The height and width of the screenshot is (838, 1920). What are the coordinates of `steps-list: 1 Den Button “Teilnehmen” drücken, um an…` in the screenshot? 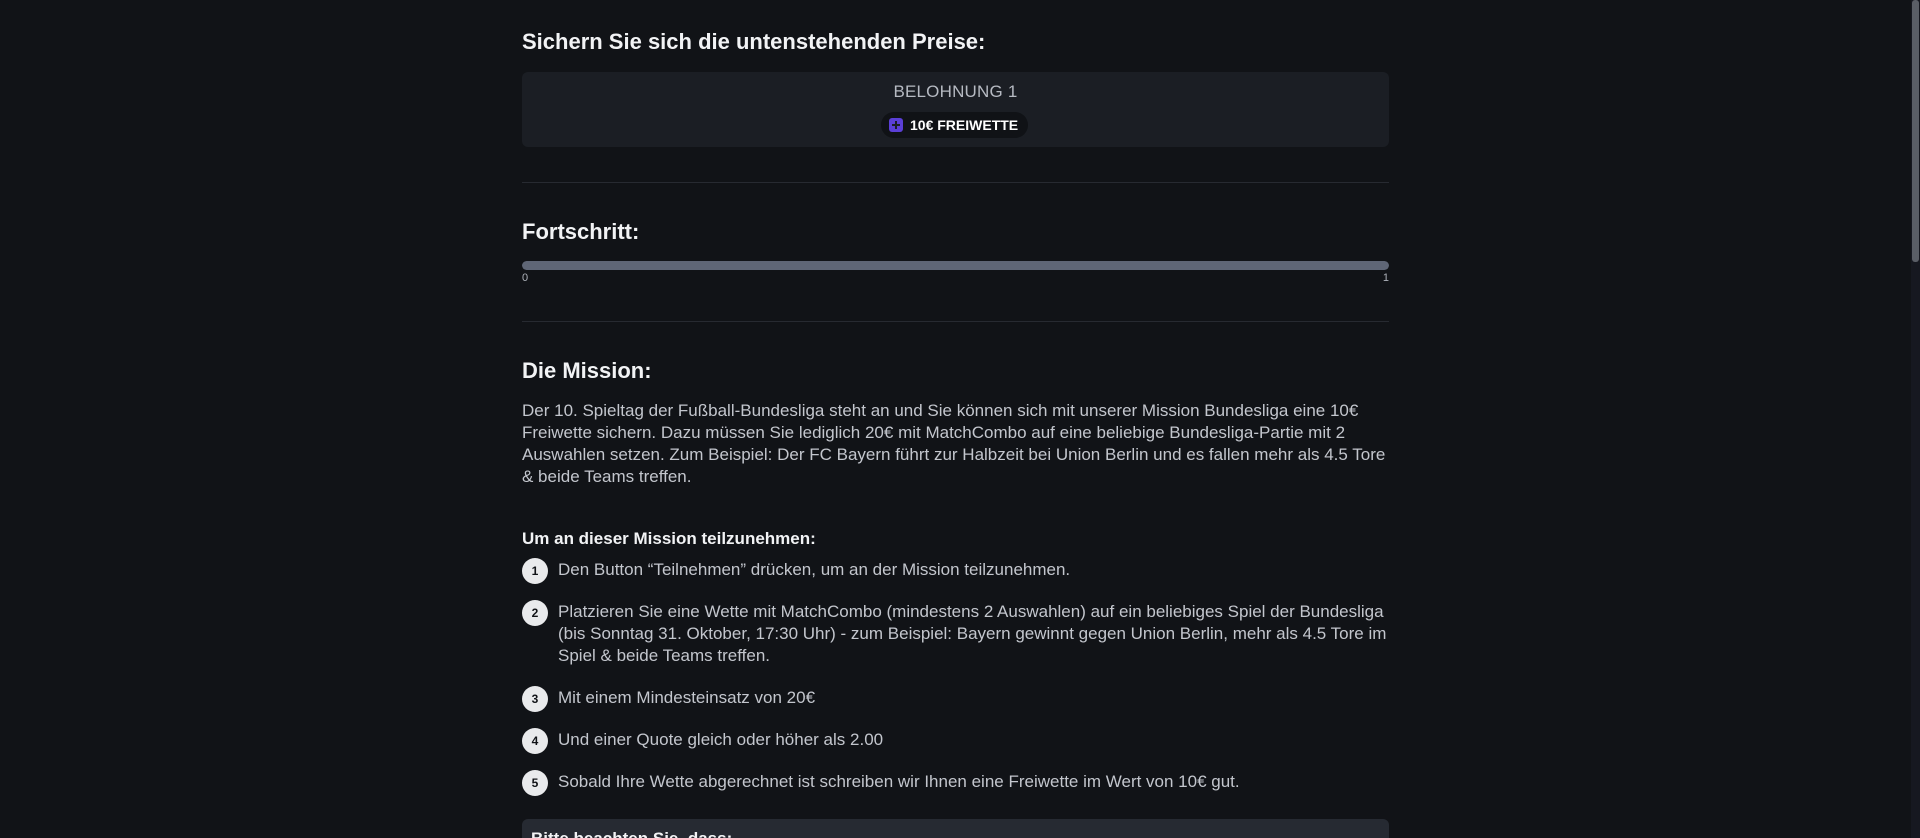 It's located at (955, 684).